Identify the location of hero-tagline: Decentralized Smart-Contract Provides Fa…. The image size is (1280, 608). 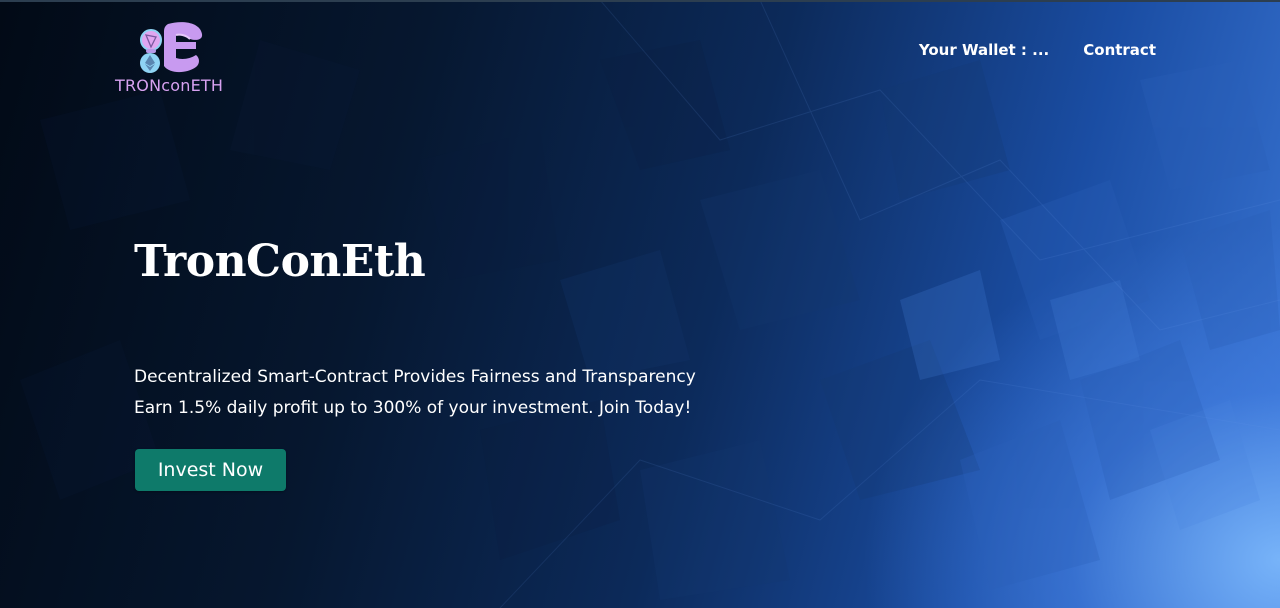
(415, 377).